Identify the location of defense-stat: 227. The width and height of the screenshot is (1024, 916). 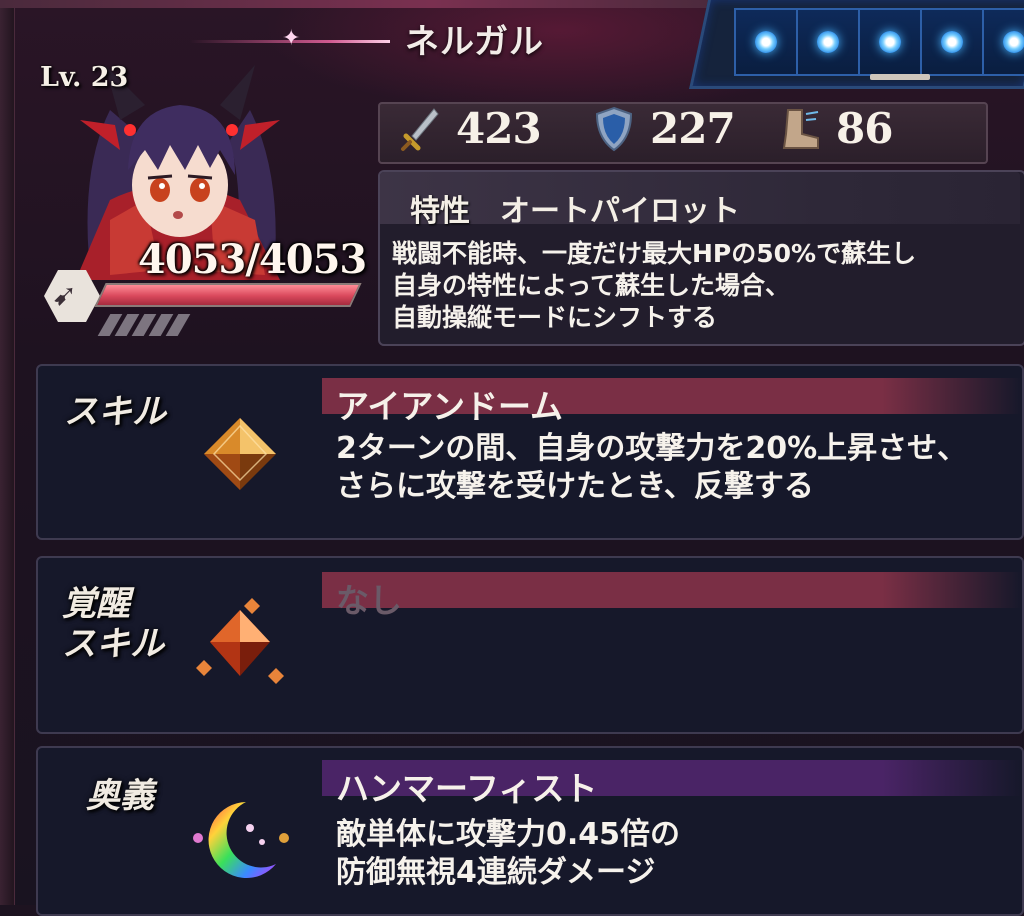
(664, 128).